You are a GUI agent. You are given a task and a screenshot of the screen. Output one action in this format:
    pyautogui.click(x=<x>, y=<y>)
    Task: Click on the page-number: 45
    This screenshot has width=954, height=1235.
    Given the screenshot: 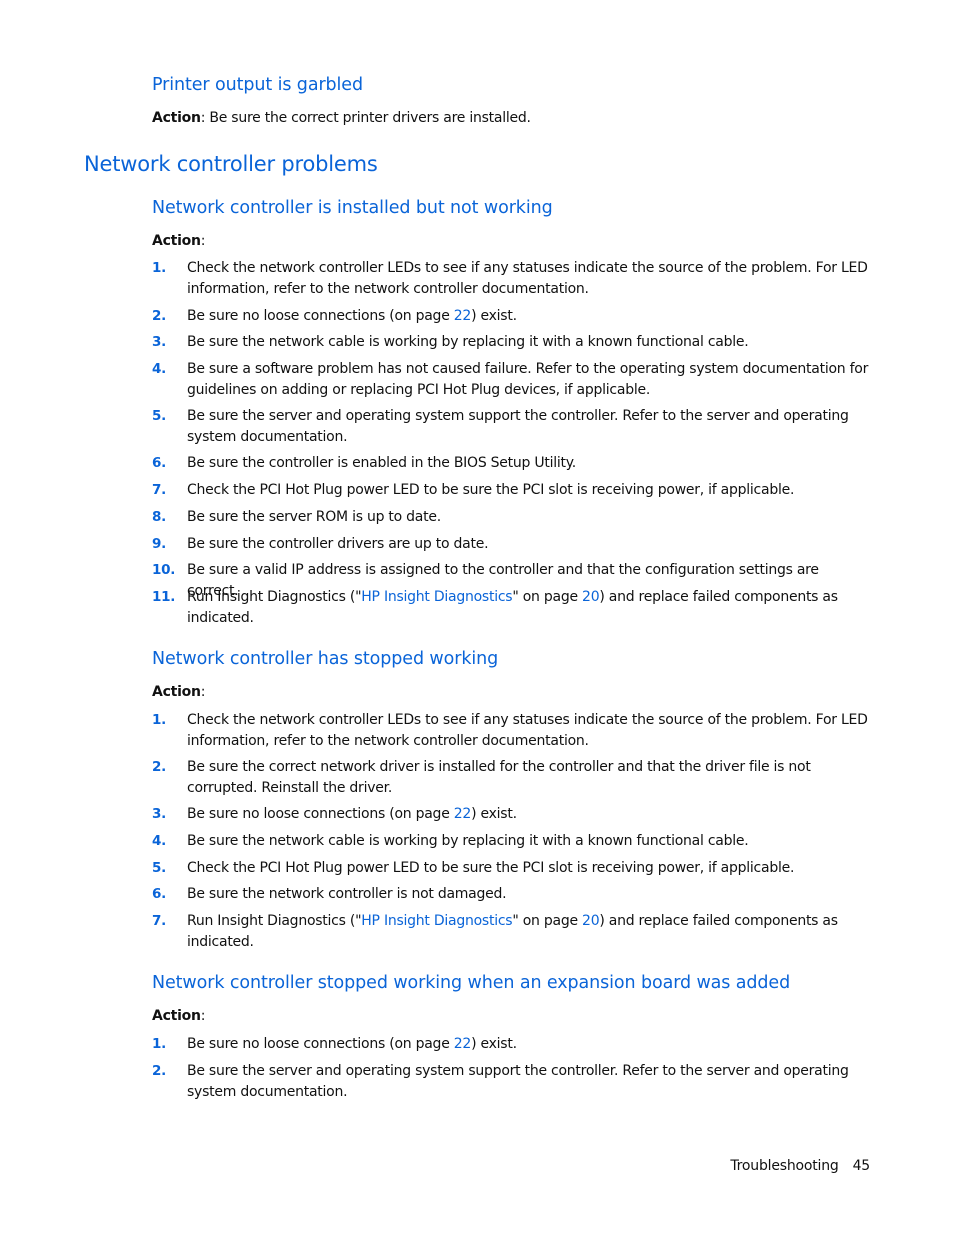 What is the action you would take?
    pyautogui.click(x=861, y=1166)
    